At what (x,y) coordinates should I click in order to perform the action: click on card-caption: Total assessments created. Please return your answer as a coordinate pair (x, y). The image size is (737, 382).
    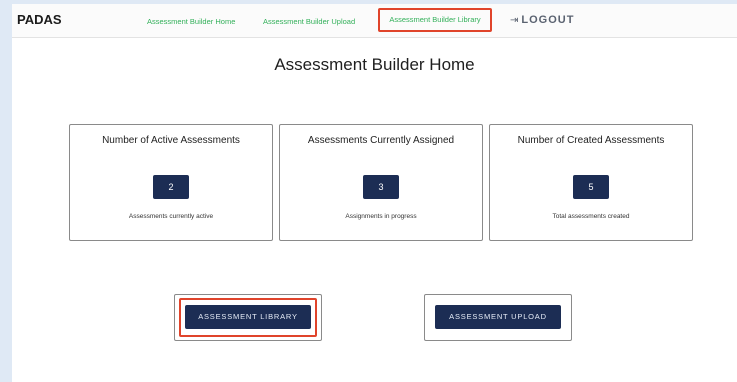
    Looking at the image, I should click on (591, 216).